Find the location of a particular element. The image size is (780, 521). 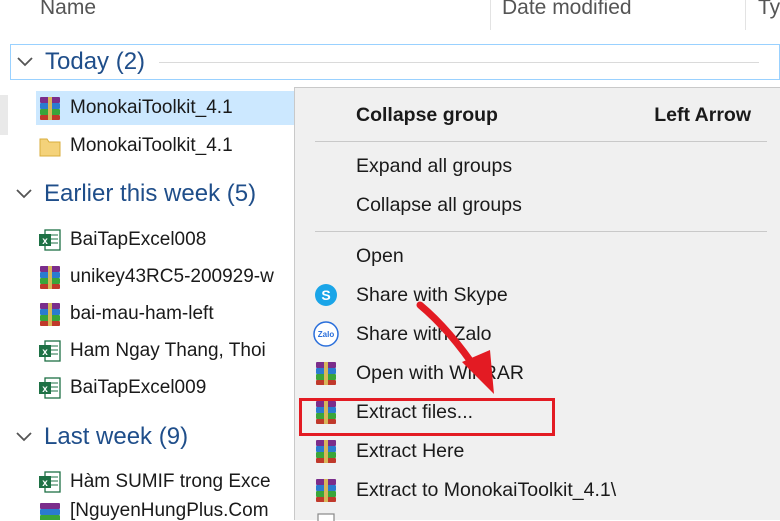

menu-item-label: Share with Zalo is located at coordinates (424, 333).